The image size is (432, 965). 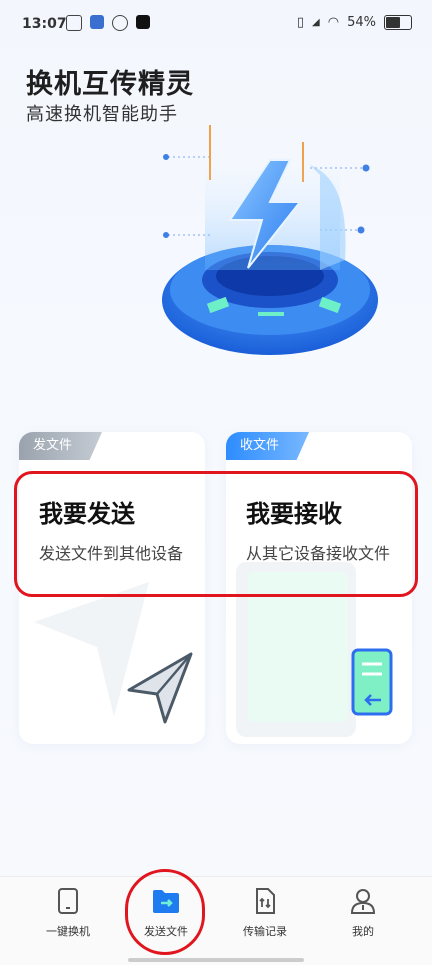 I want to click on vibrate-icon: ▯, so click(x=300, y=22).